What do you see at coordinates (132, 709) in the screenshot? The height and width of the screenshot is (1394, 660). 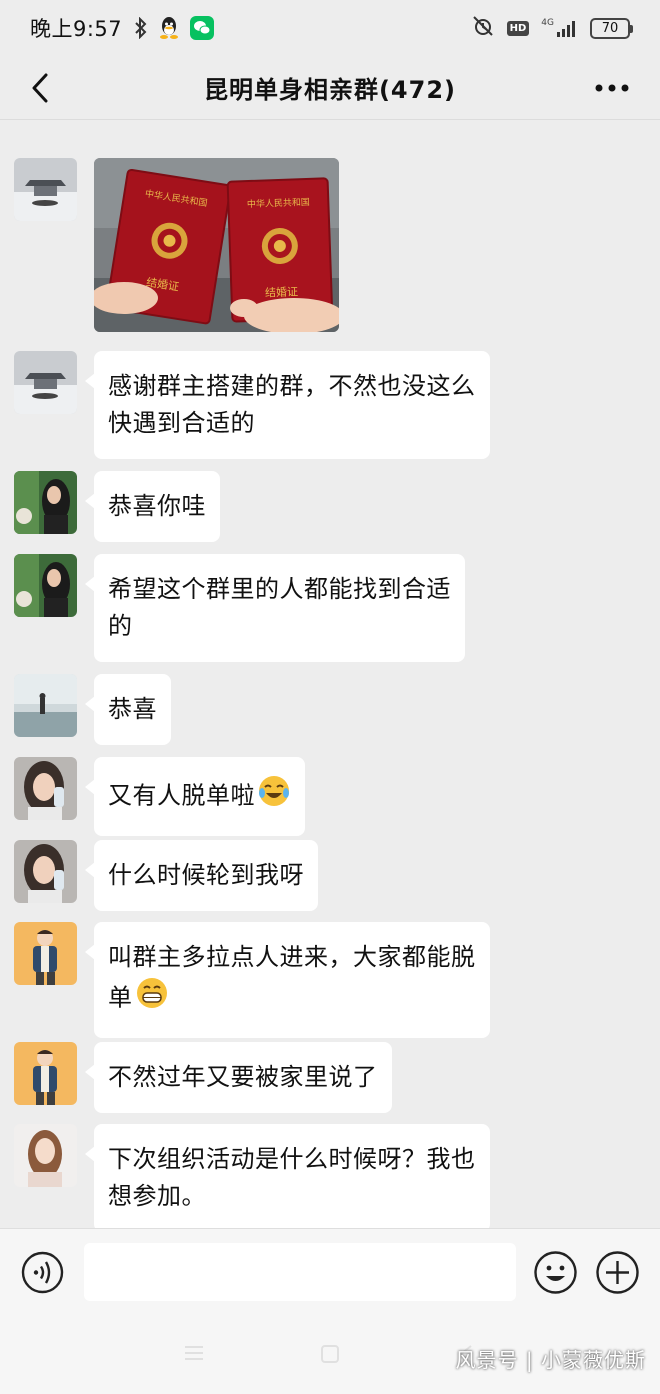 I see `message-text-line: 恭喜` at bounding box center [132, 709].